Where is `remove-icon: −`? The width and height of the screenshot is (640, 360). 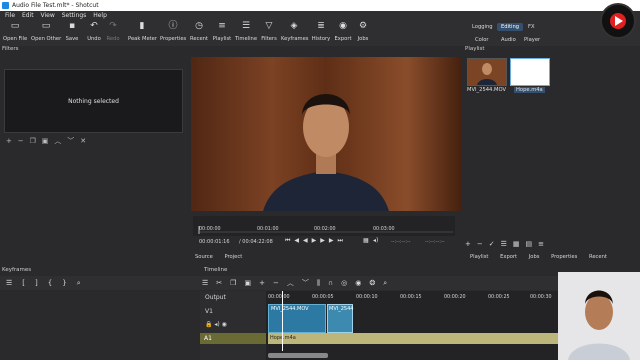 remove-icon: − is located at coordinates (483, 244).